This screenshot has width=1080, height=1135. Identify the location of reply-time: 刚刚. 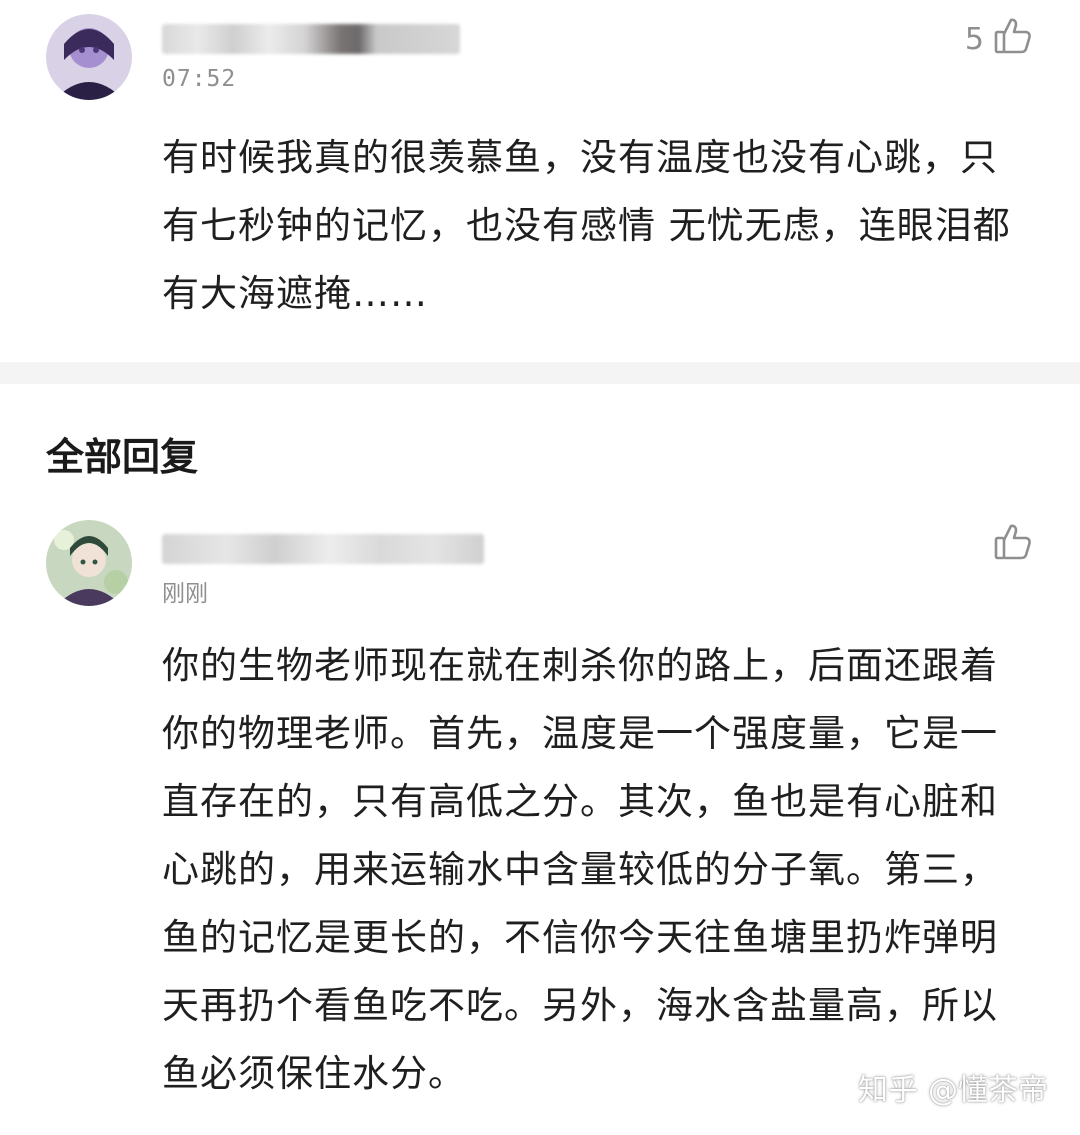
(185, 594).